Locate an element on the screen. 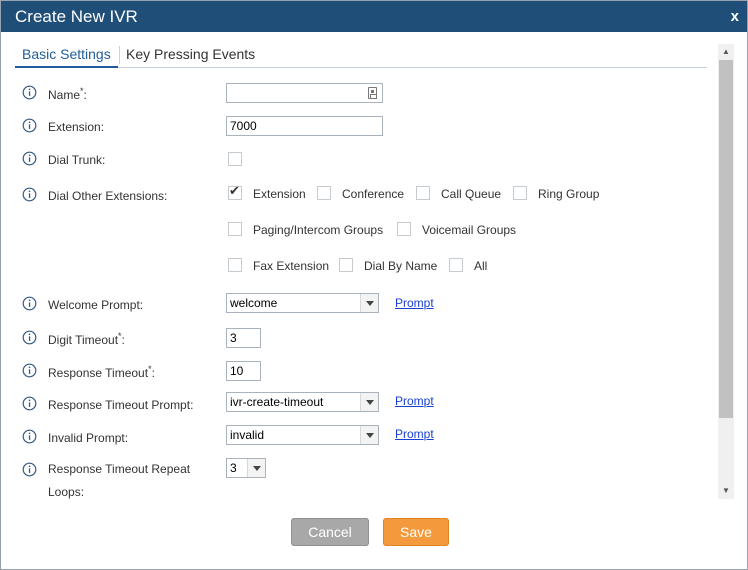 This screenshot has height=570, width=748. dialog-titlebar: Create New IVR x is located at coordinates (374, 16).